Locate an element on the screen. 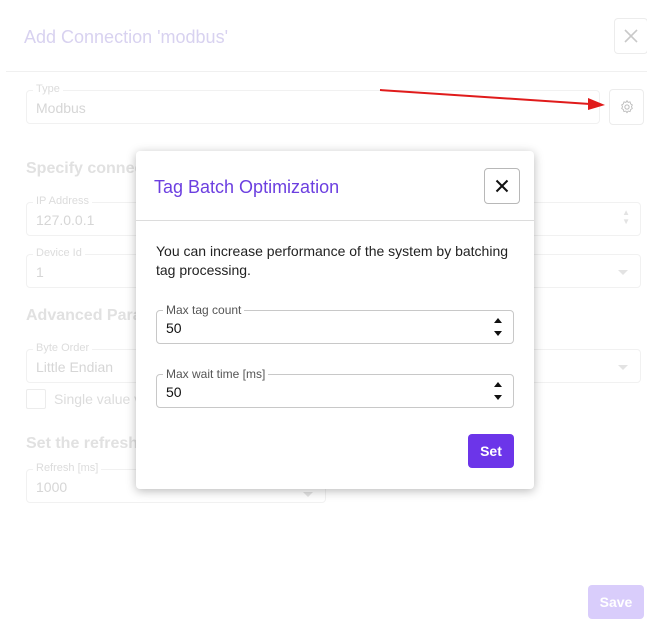 Image resolution: width=647 pixels, height=636 pixels. max-tag-count-label: Max tag count is located at coordinates (204, 310).